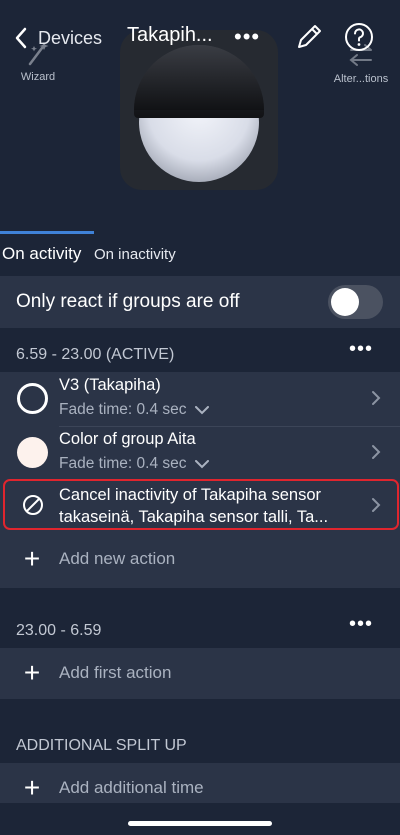  I want to click on add-first-action-button: + Add first action, so click(94, 673).